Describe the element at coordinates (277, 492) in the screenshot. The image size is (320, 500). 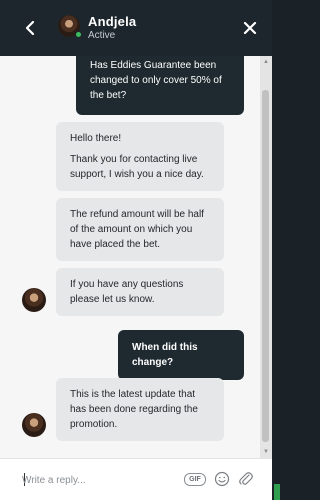
I see `page-edge-accent` at that location.